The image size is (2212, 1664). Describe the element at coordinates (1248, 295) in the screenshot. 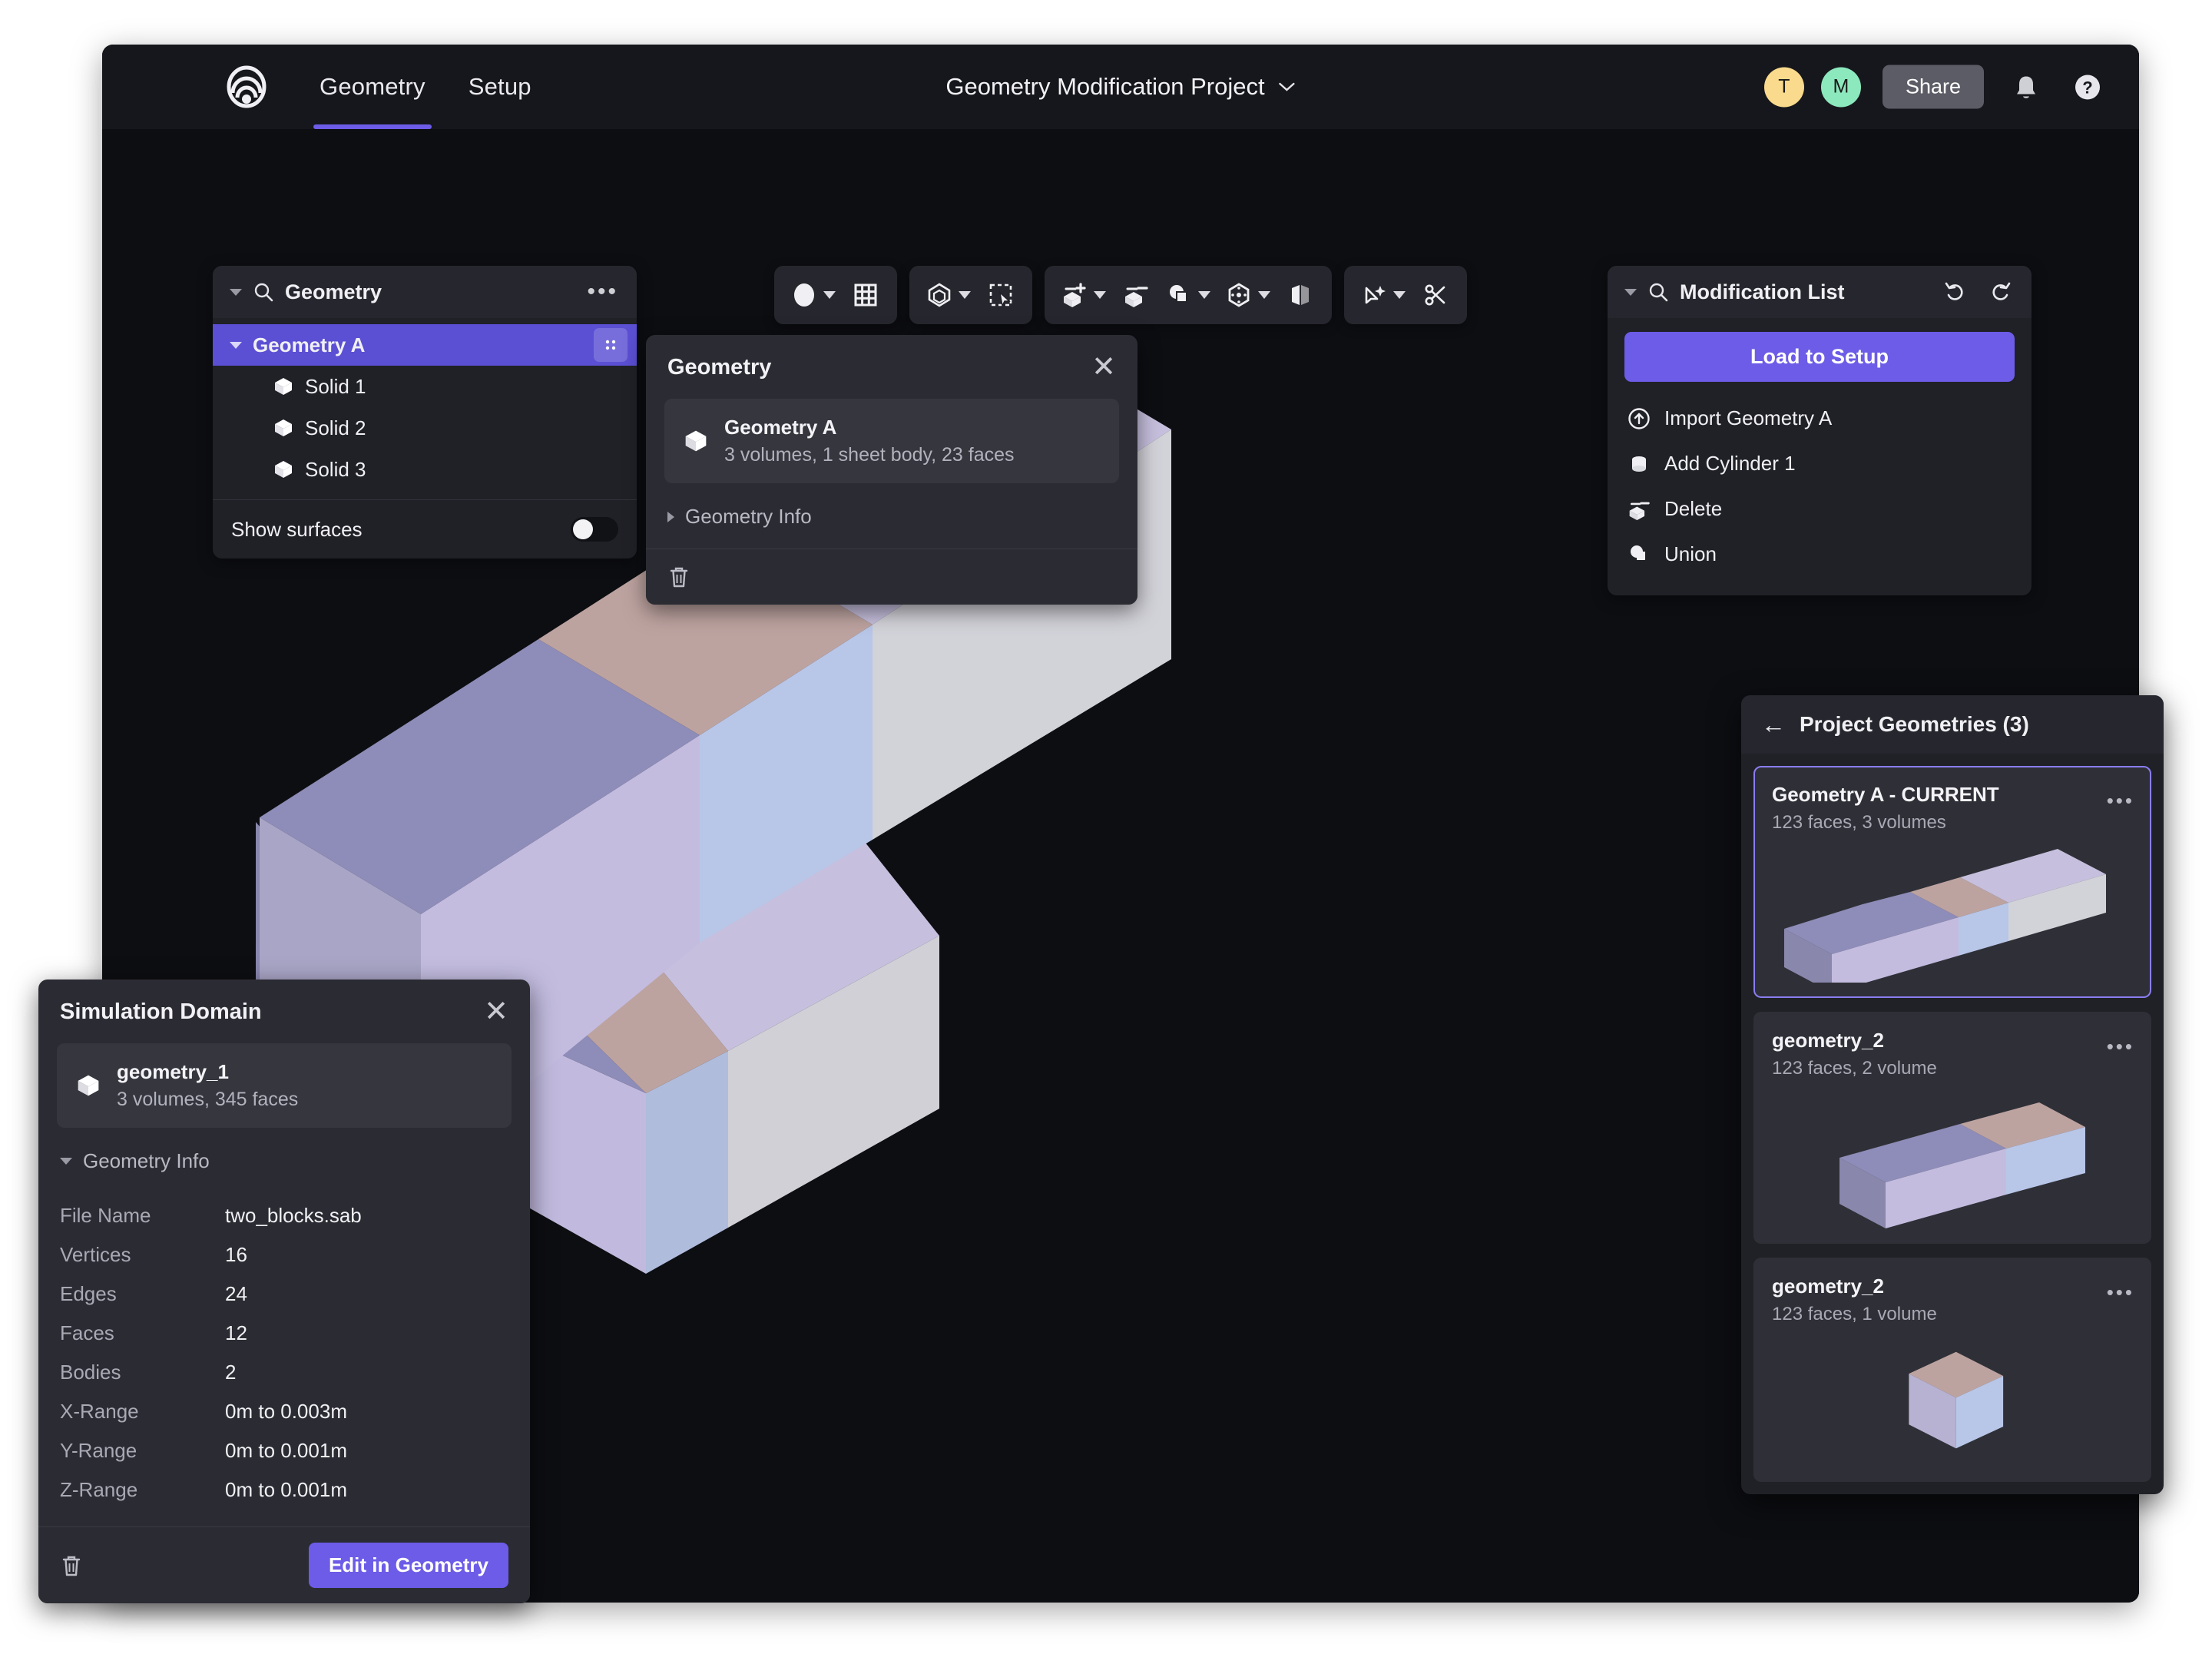

I see `transform-body-button` at that location.